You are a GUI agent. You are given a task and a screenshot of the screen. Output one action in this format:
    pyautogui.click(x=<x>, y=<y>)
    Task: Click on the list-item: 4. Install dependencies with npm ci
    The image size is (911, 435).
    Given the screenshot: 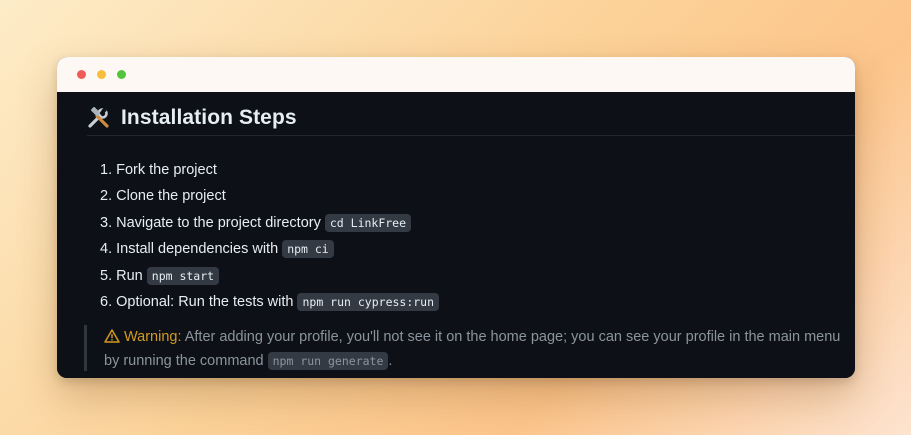 What is the action you would take?
    pyautogui.click(x=269, y=249)
    